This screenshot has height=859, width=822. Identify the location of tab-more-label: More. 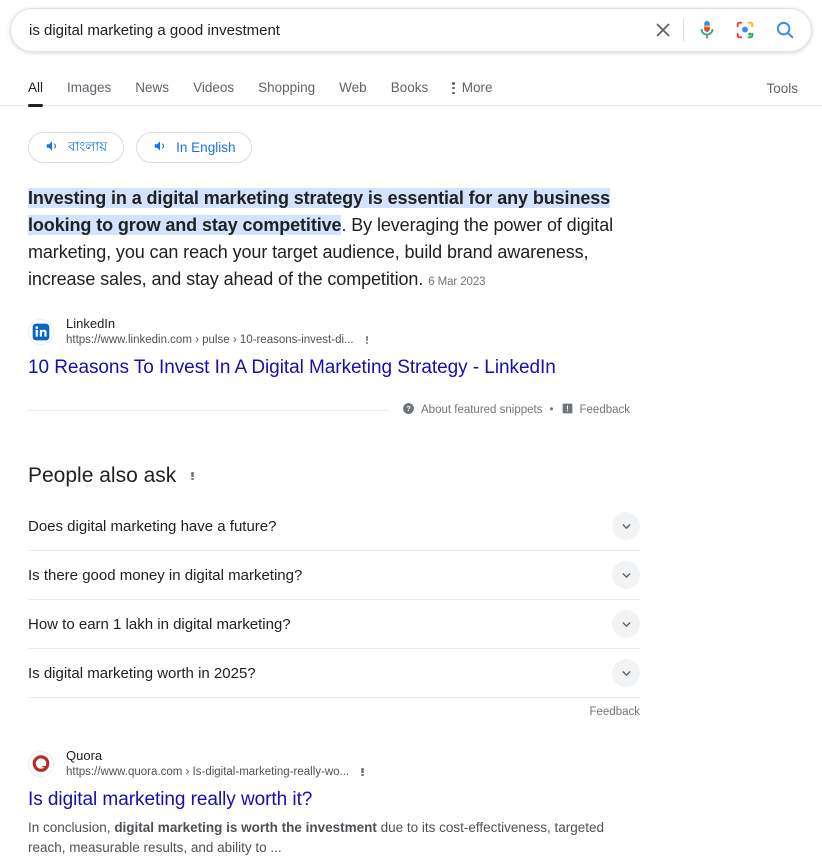
(477, 87).